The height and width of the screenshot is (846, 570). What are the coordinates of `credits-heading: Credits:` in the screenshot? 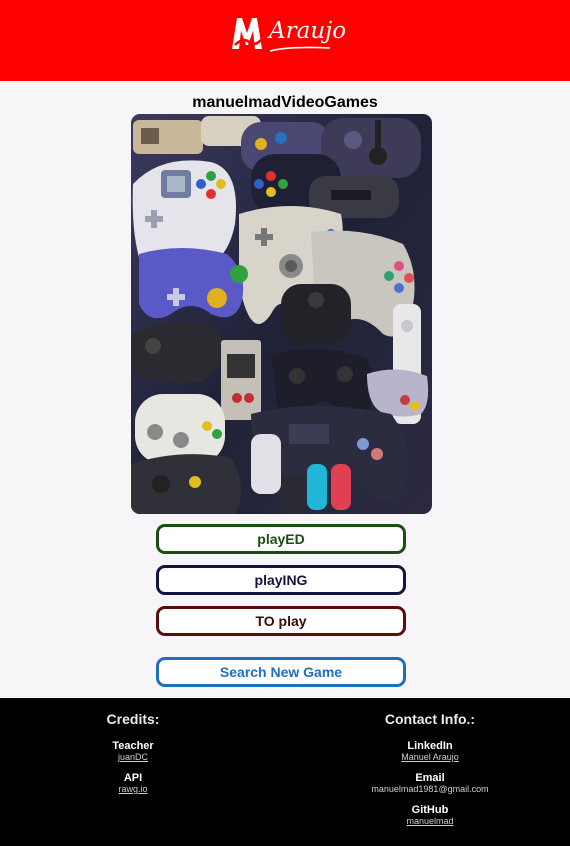 It's located at (133, 719).